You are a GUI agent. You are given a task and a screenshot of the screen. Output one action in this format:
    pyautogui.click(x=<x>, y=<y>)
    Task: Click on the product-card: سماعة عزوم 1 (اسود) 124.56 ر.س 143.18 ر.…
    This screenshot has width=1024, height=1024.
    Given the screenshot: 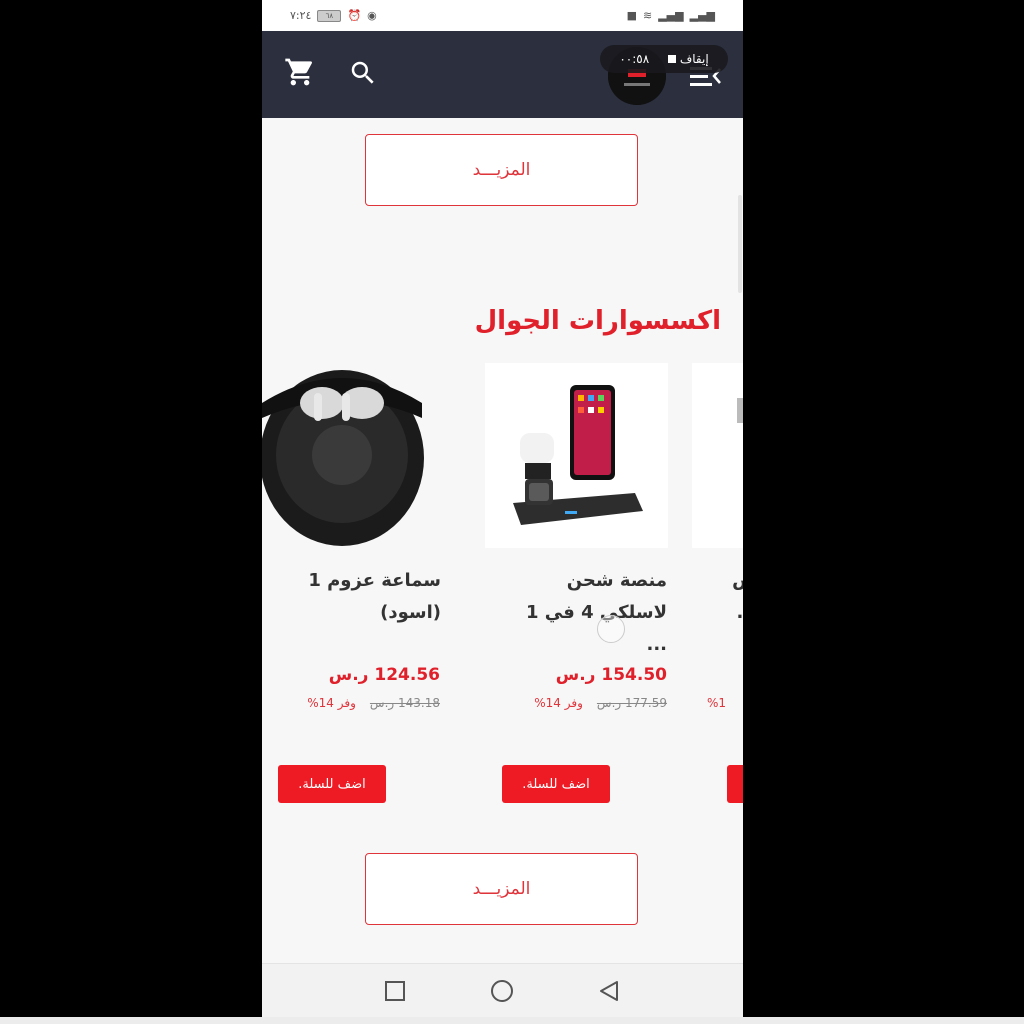 What is the action you would take?
    pyautogui.click(x=362, y=593)
    